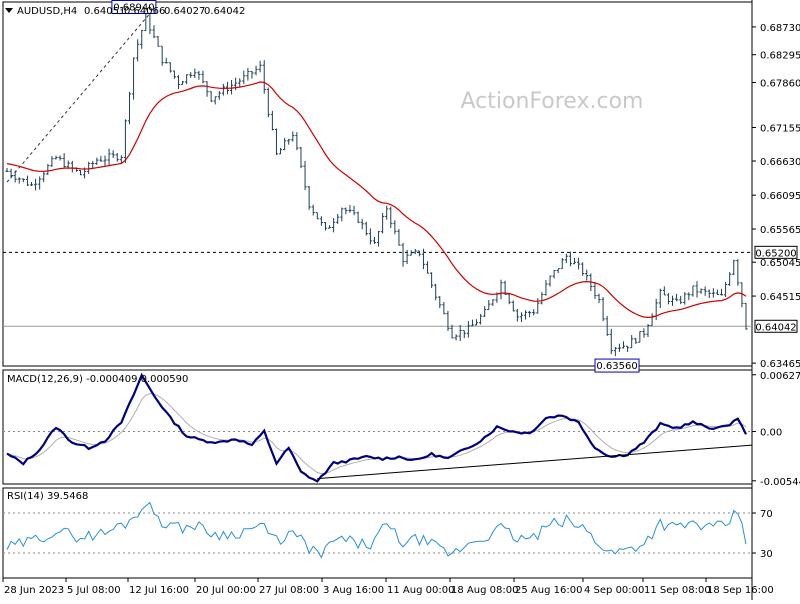 The image size is (800, 604). Describe the element at coordinates (614, 590) in the screenshot. I see `xtick-label: 4 Sep 00:00` at that location.